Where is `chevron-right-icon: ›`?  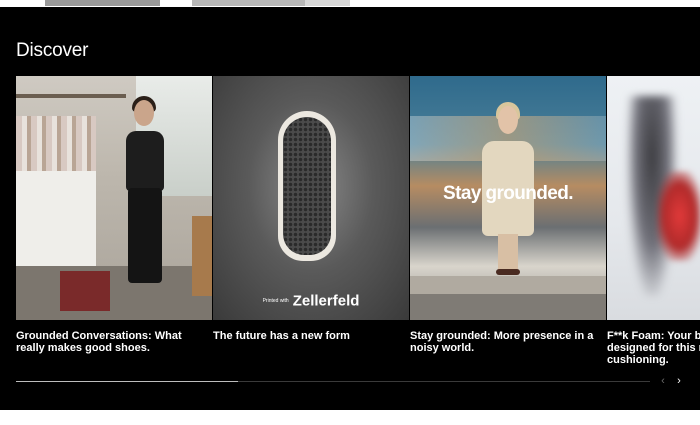 chevron-right-icon: › is located at coordinates (679, 380).